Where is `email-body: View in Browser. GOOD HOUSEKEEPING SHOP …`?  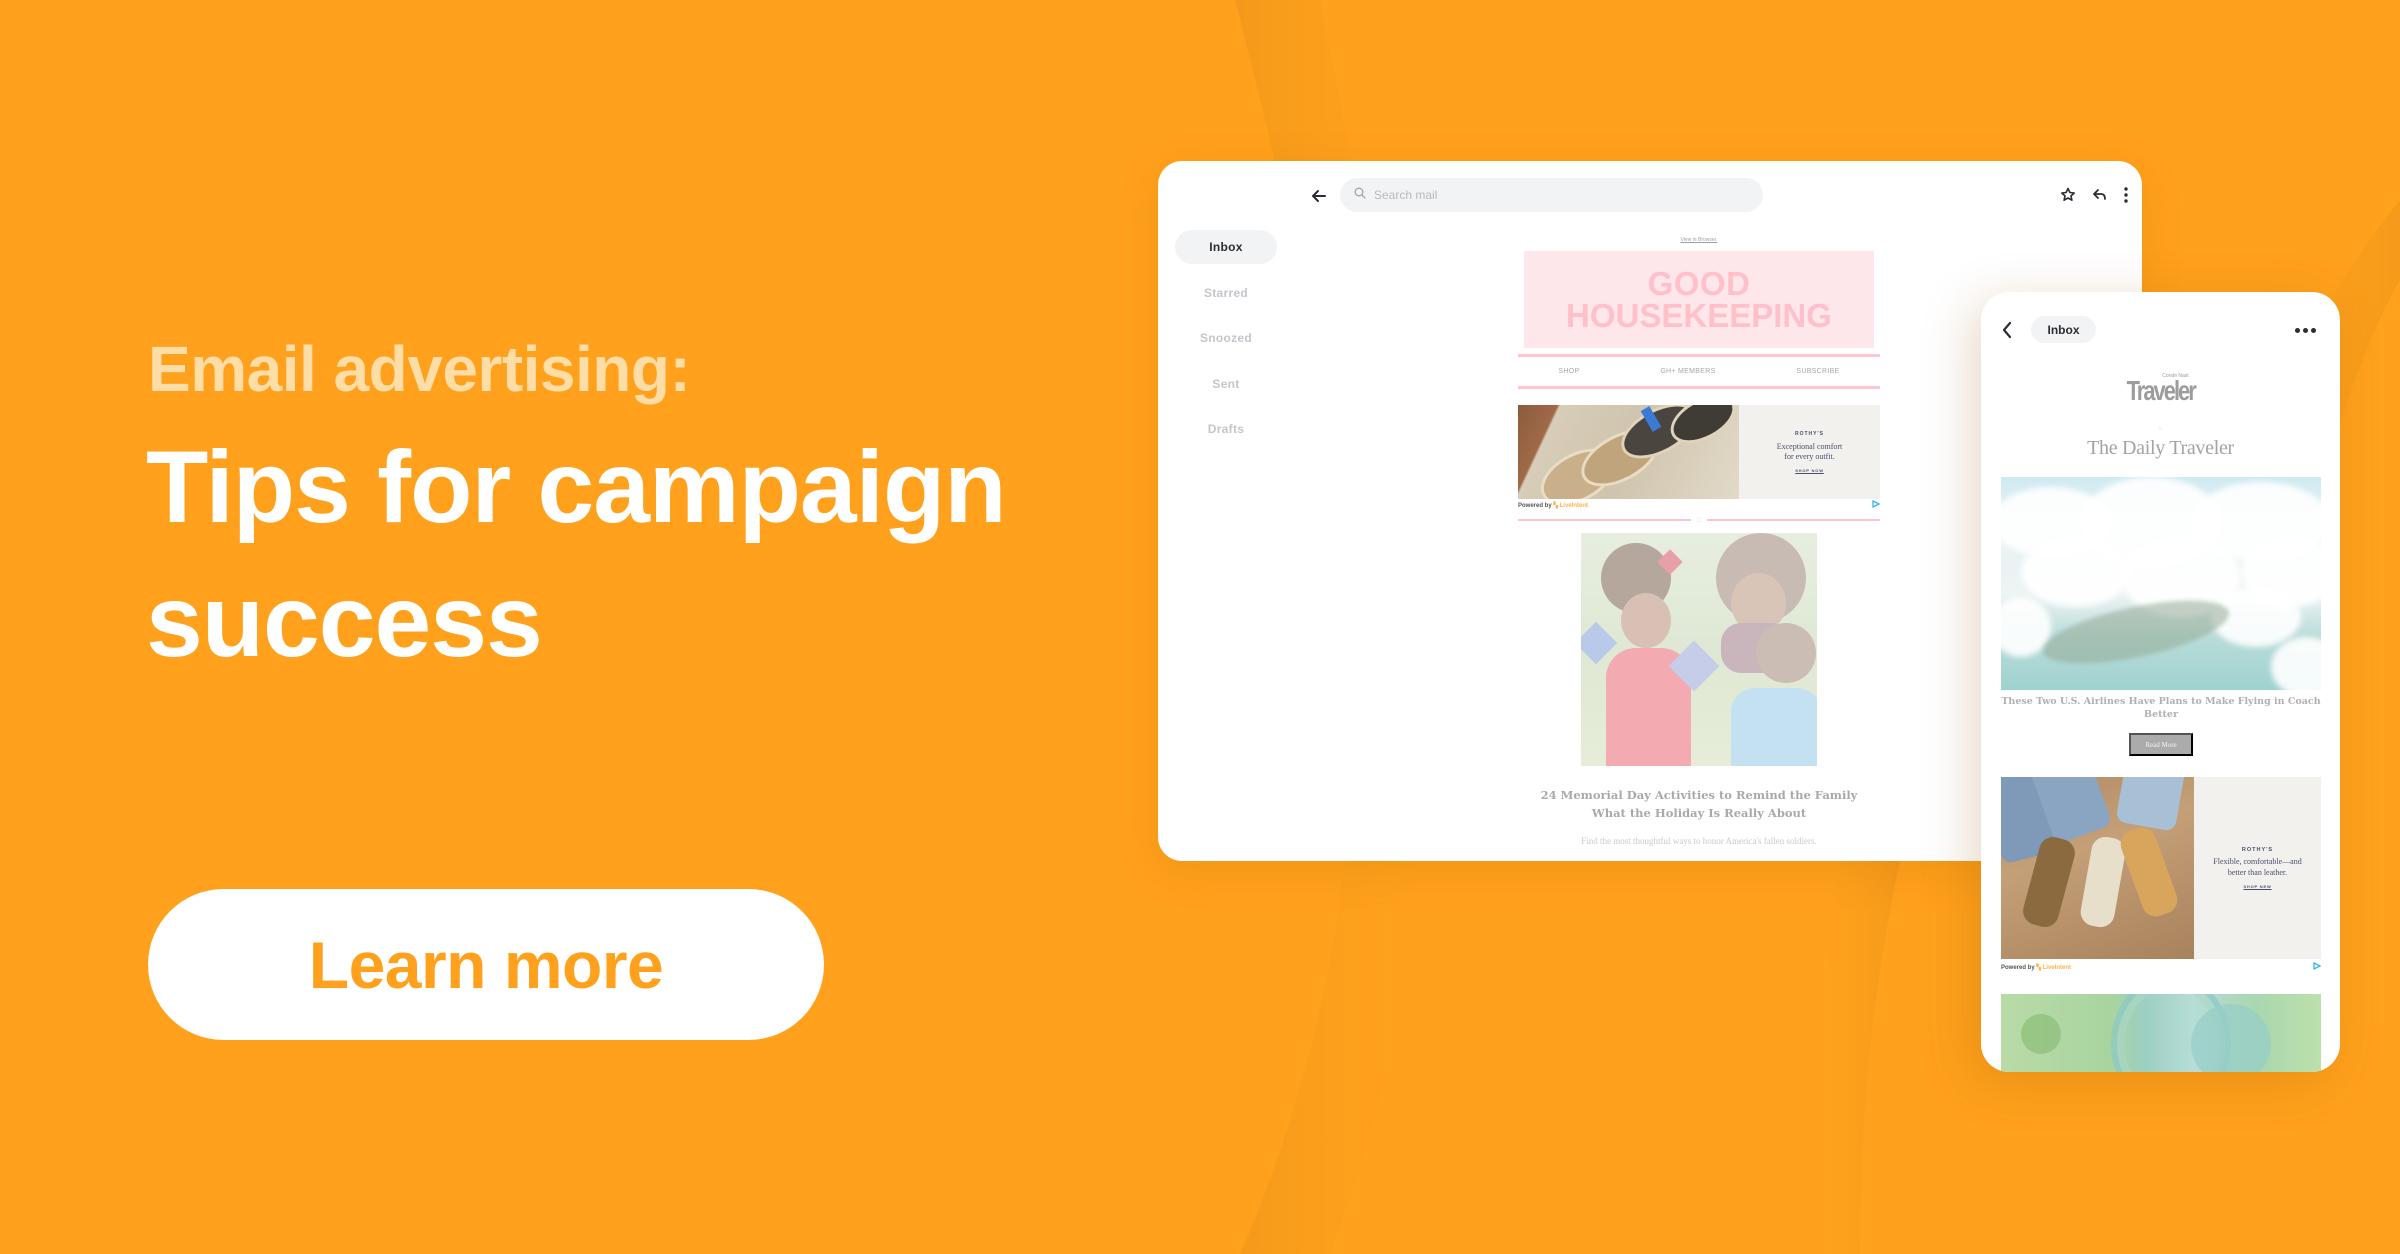
email-body: View in Browser. GOOD HOUSEKEEPING SHOP … is located at coordinates (1699, 538).